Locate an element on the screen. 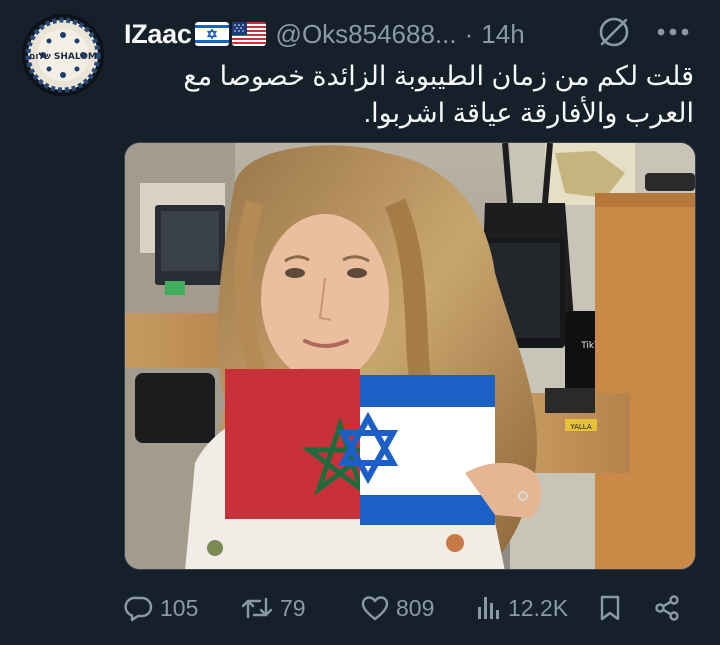 This screenshot has width=720, height=645. flag-emojis is located at coordinates (230, 34).